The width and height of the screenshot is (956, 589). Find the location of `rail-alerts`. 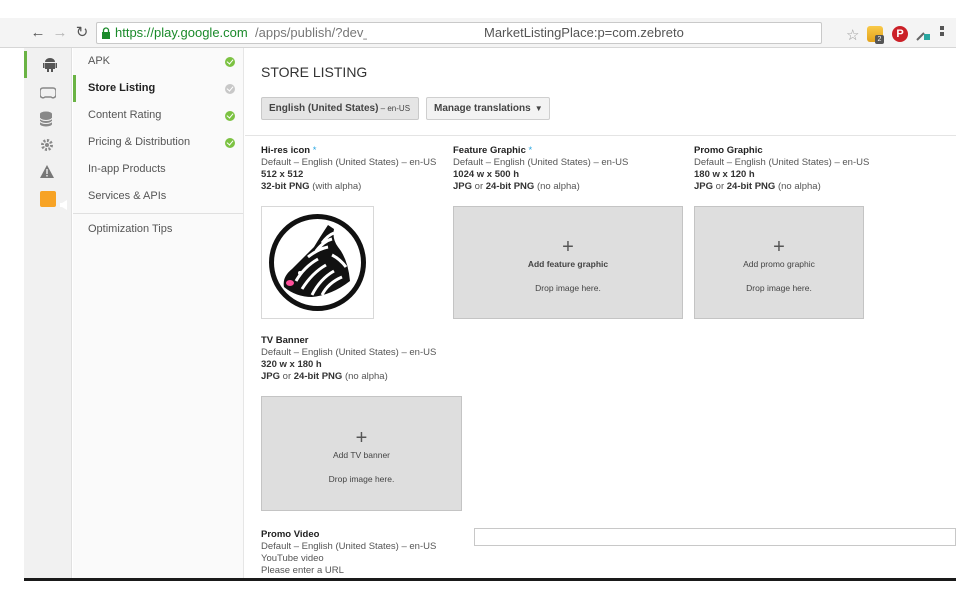

rail-alerts is located at coordinates (48, 172).